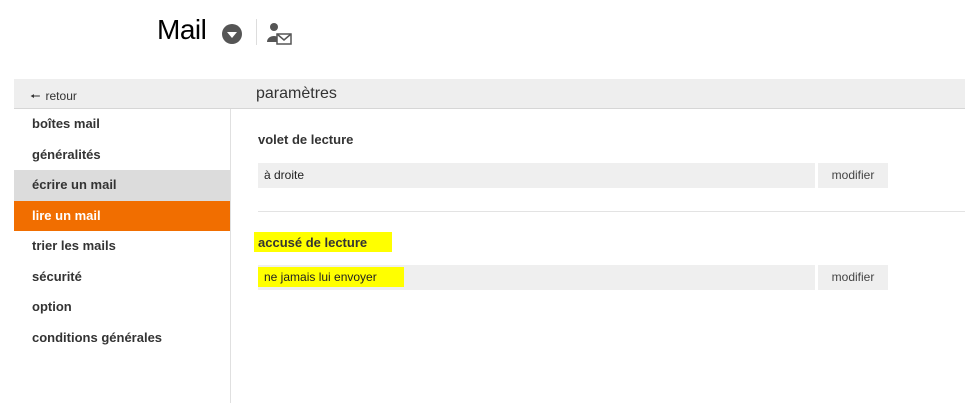  I want to click on sidebar-item-lire-un-mail: lire un mail, so click(122, 215).